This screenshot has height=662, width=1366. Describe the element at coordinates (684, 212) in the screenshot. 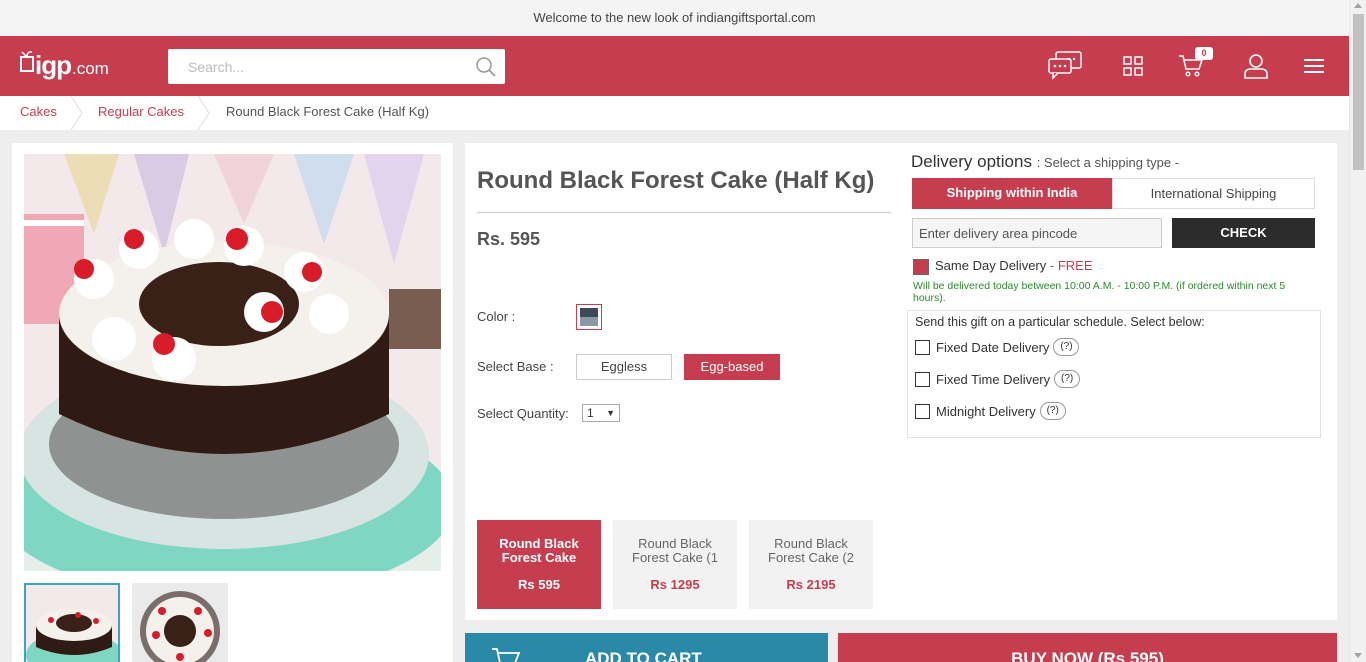

I see `title-divider` at that location.